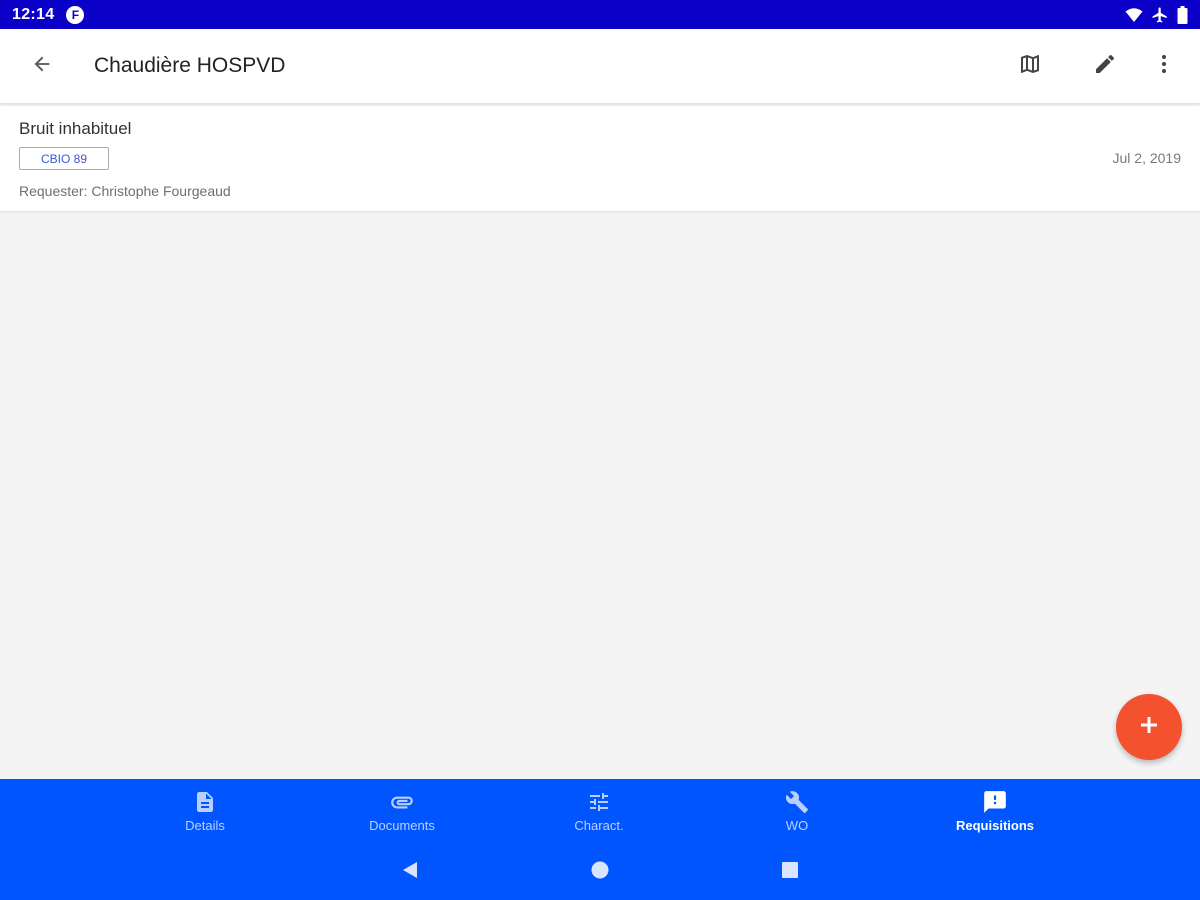 The height and width of the screenshot is (900, 1200). I want to click on edit-icon, so click(1105, 66).